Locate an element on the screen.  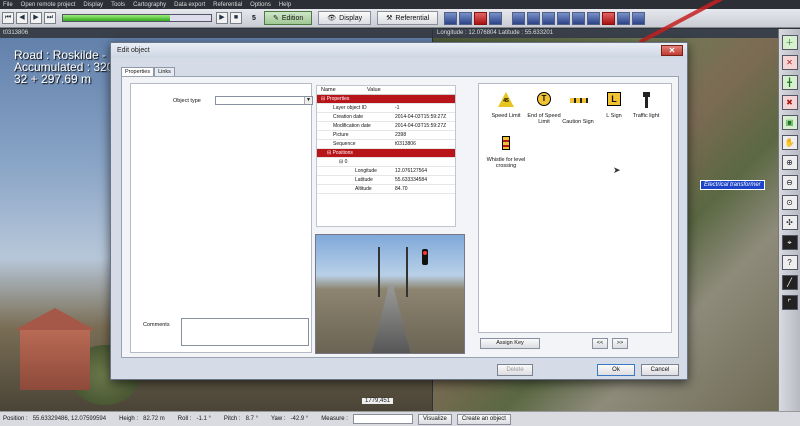
tile-view-icon is located at coordinates (549, 18).